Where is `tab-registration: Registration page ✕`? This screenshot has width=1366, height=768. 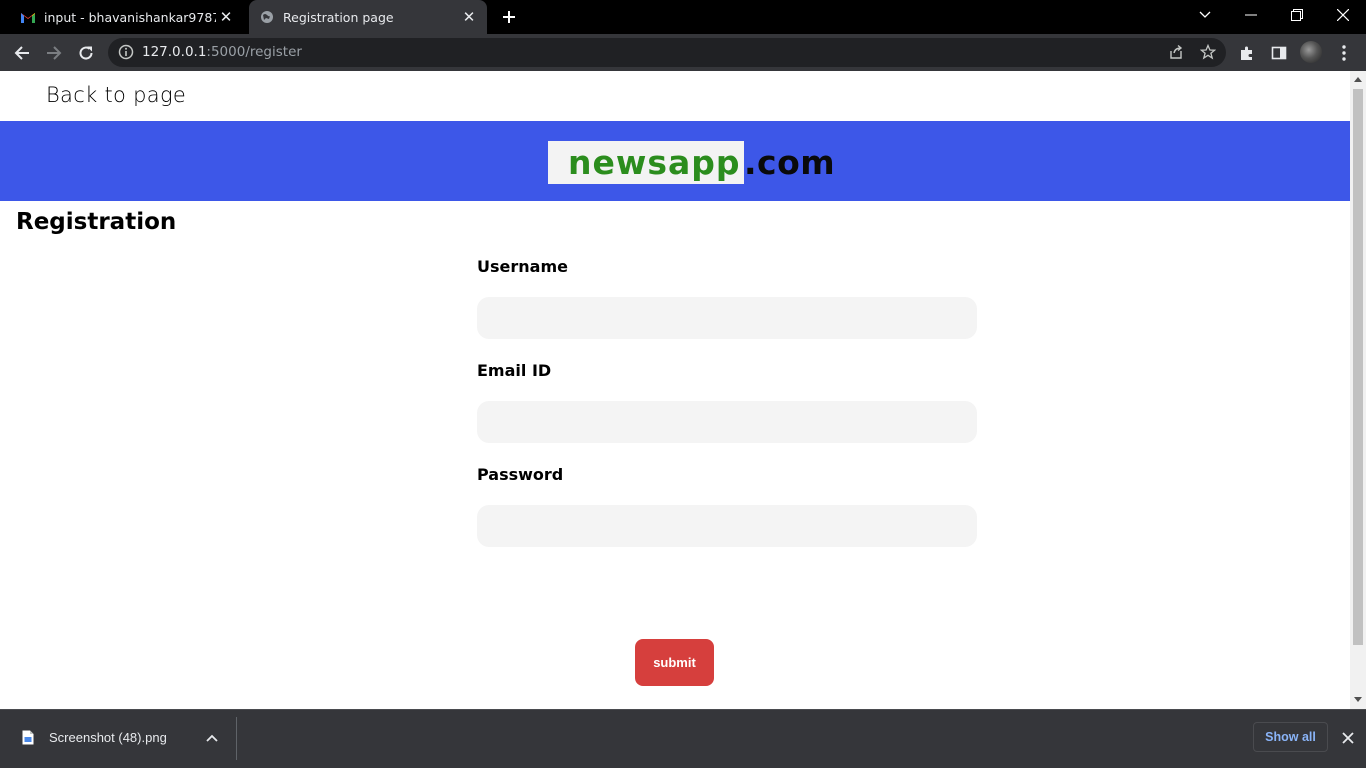 tab-registration: Registration page ✕ is located at coordinates (368, 17).